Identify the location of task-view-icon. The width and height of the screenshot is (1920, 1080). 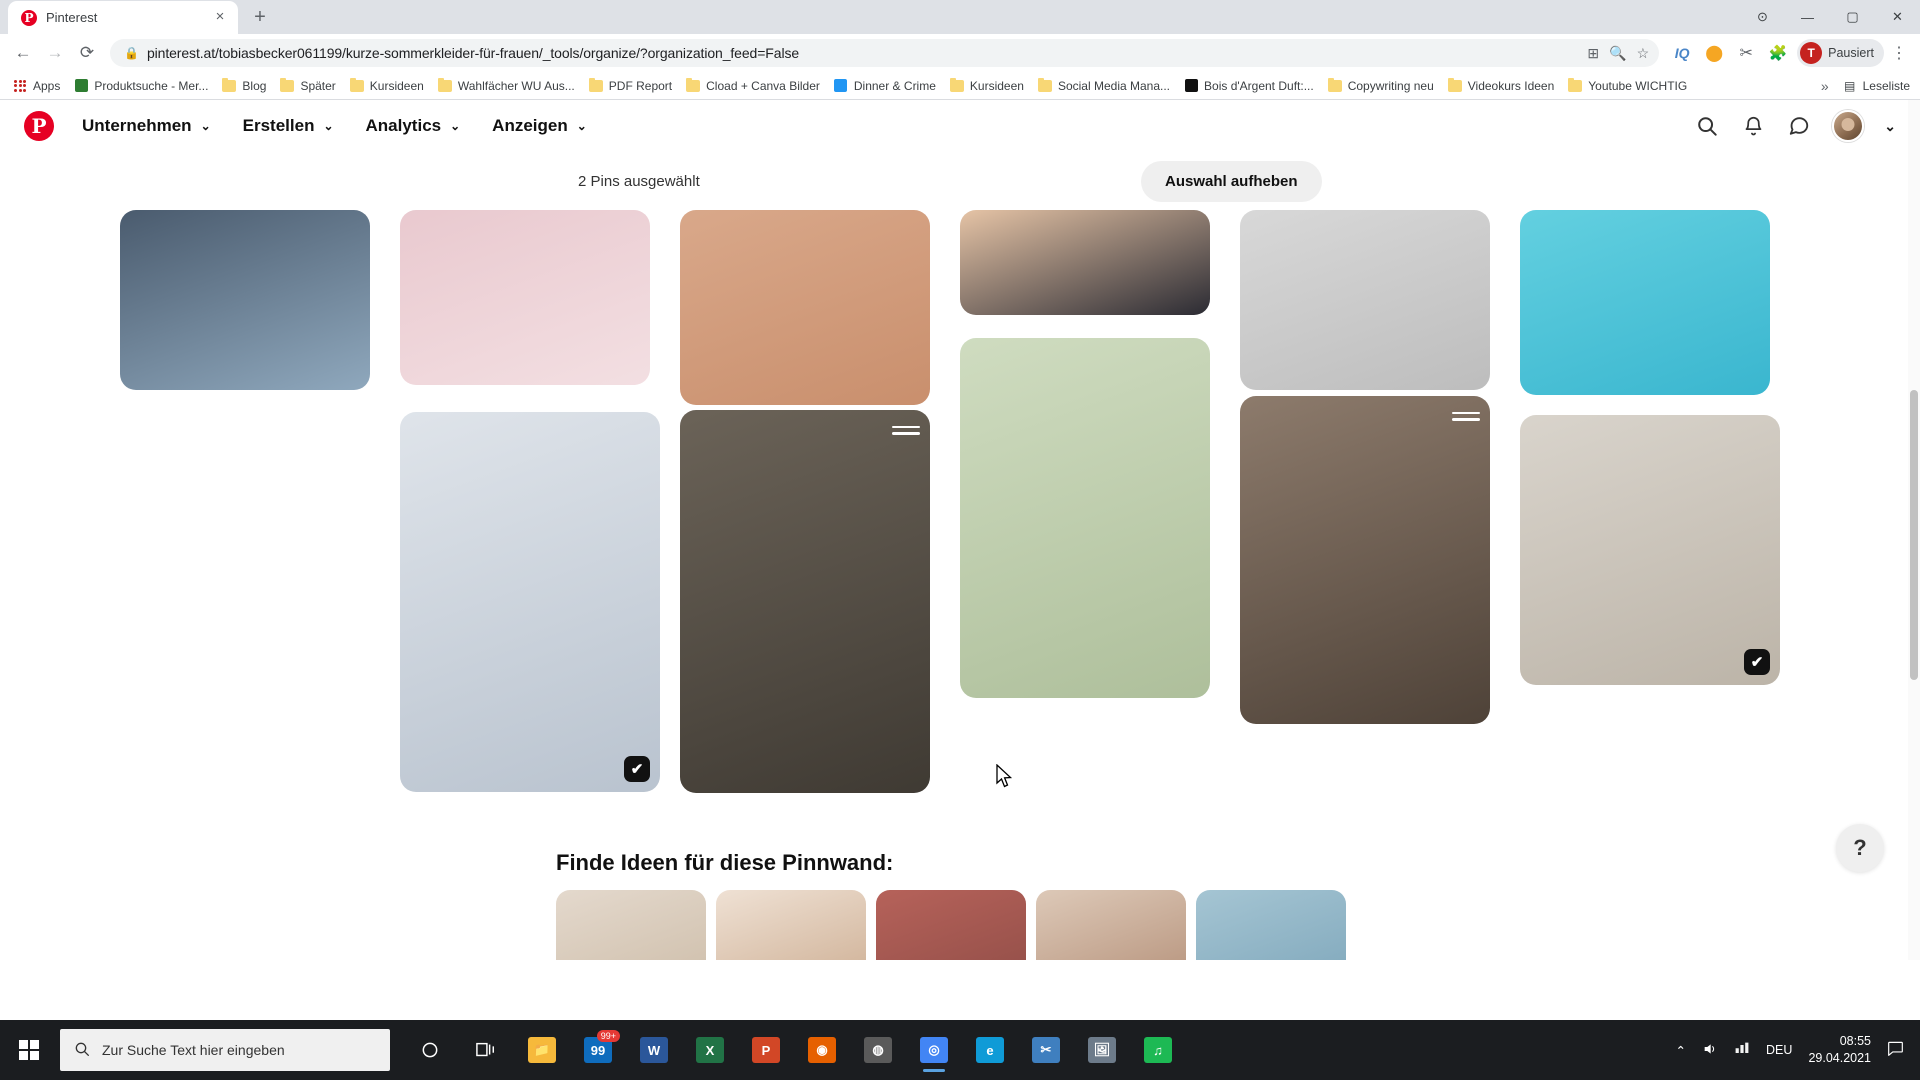
(486, 1050).